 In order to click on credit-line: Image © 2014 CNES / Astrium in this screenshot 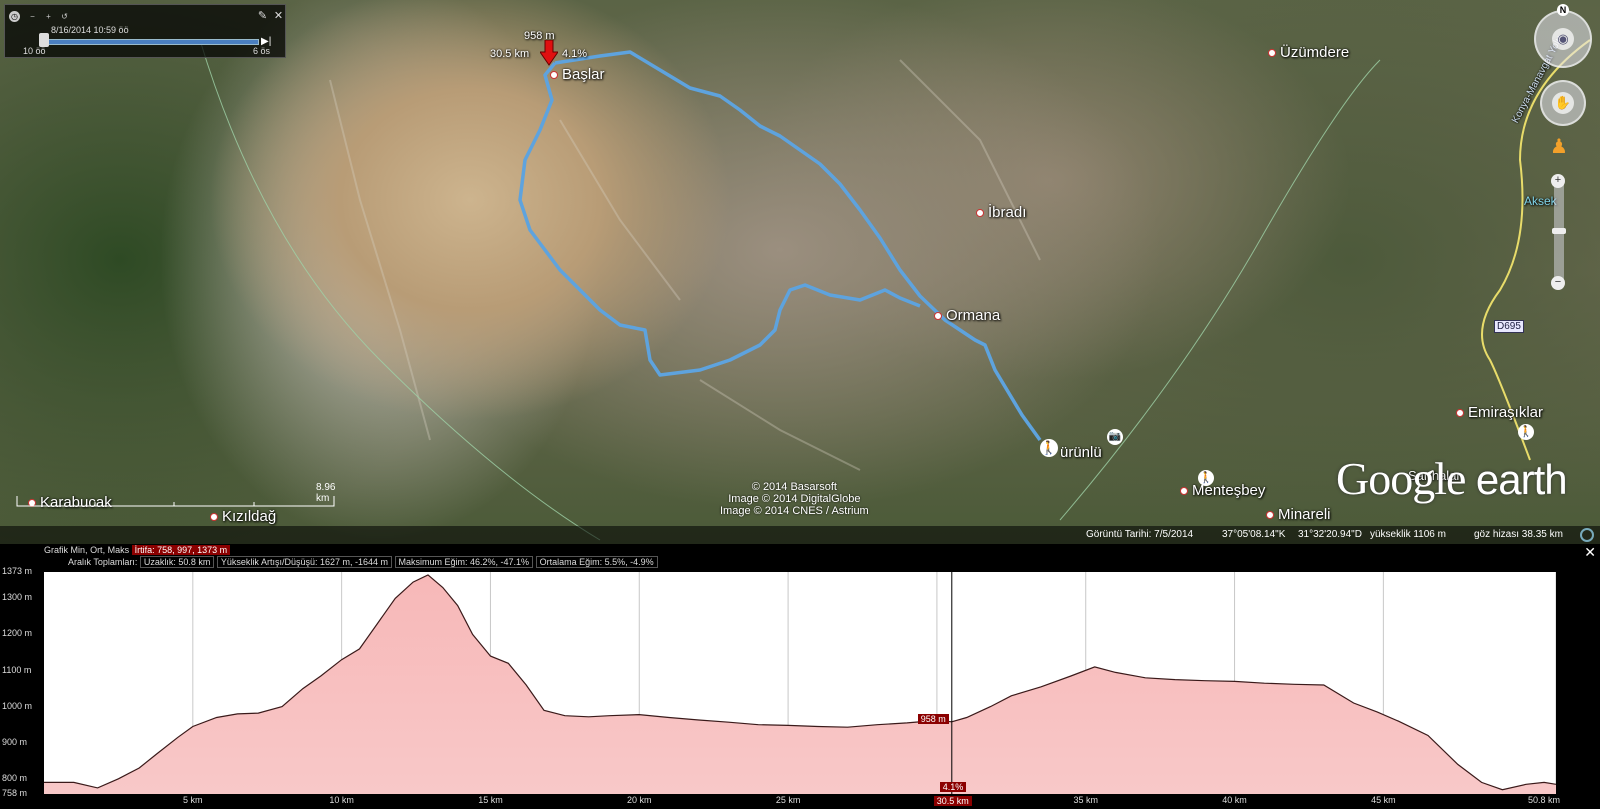, I will do `click(794, 511)`.